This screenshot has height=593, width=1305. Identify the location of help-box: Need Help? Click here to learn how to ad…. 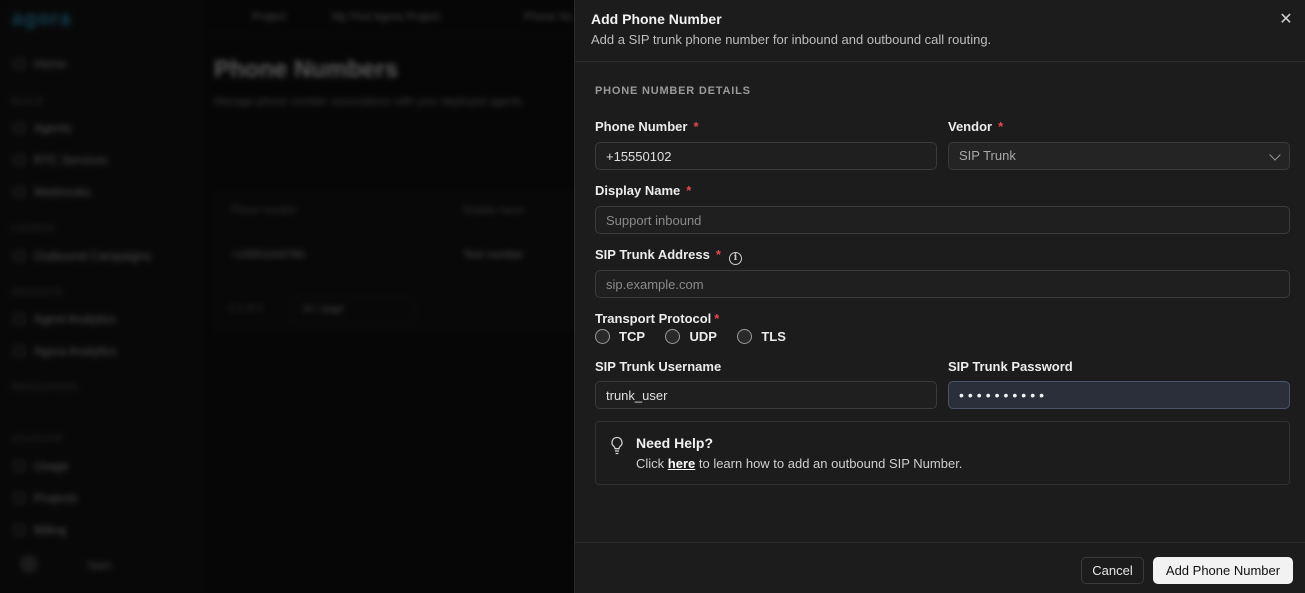
(942, 453).